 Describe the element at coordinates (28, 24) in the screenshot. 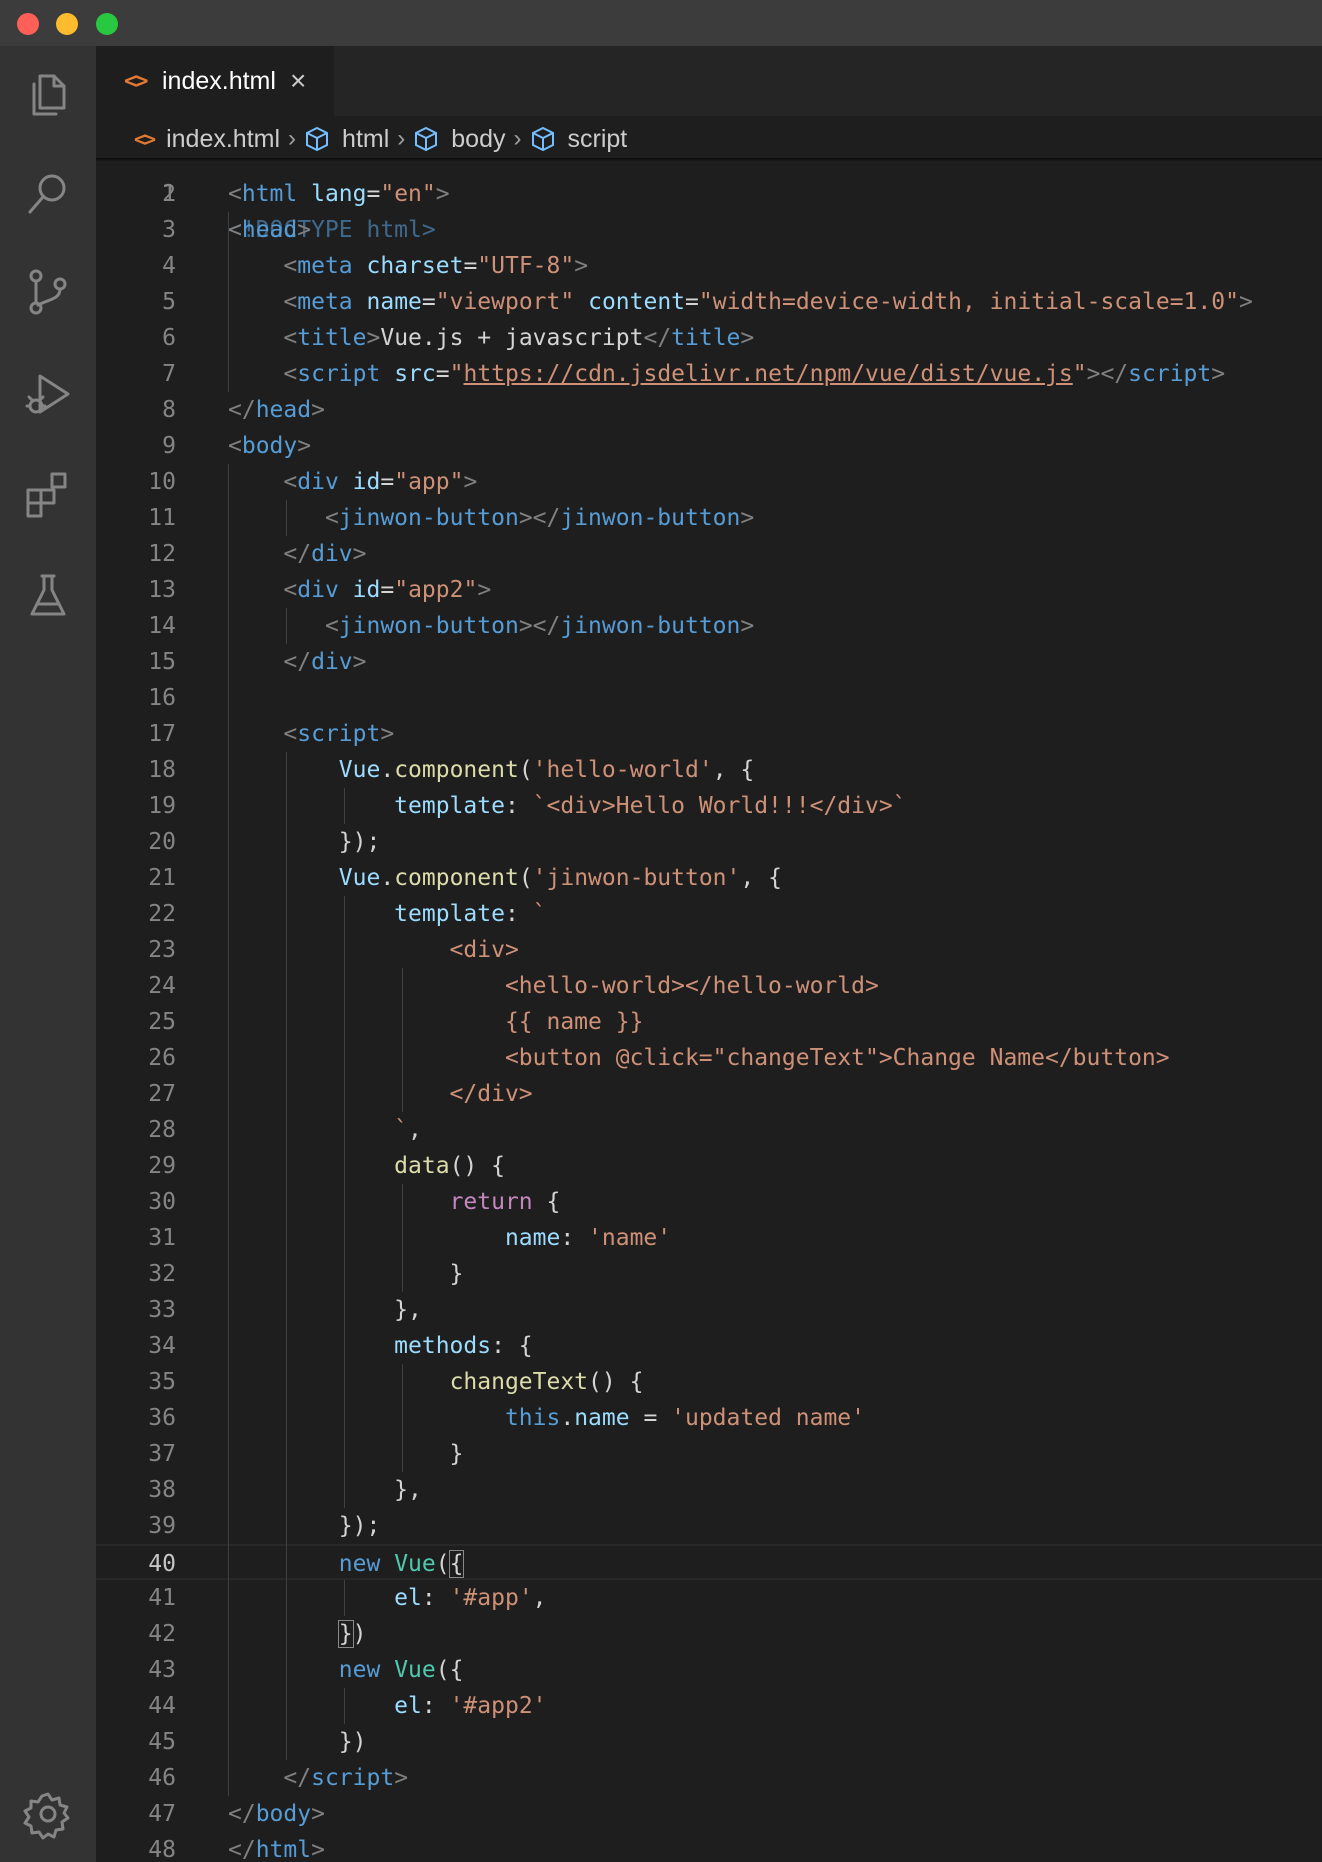

I see `close-window-button` at that location.